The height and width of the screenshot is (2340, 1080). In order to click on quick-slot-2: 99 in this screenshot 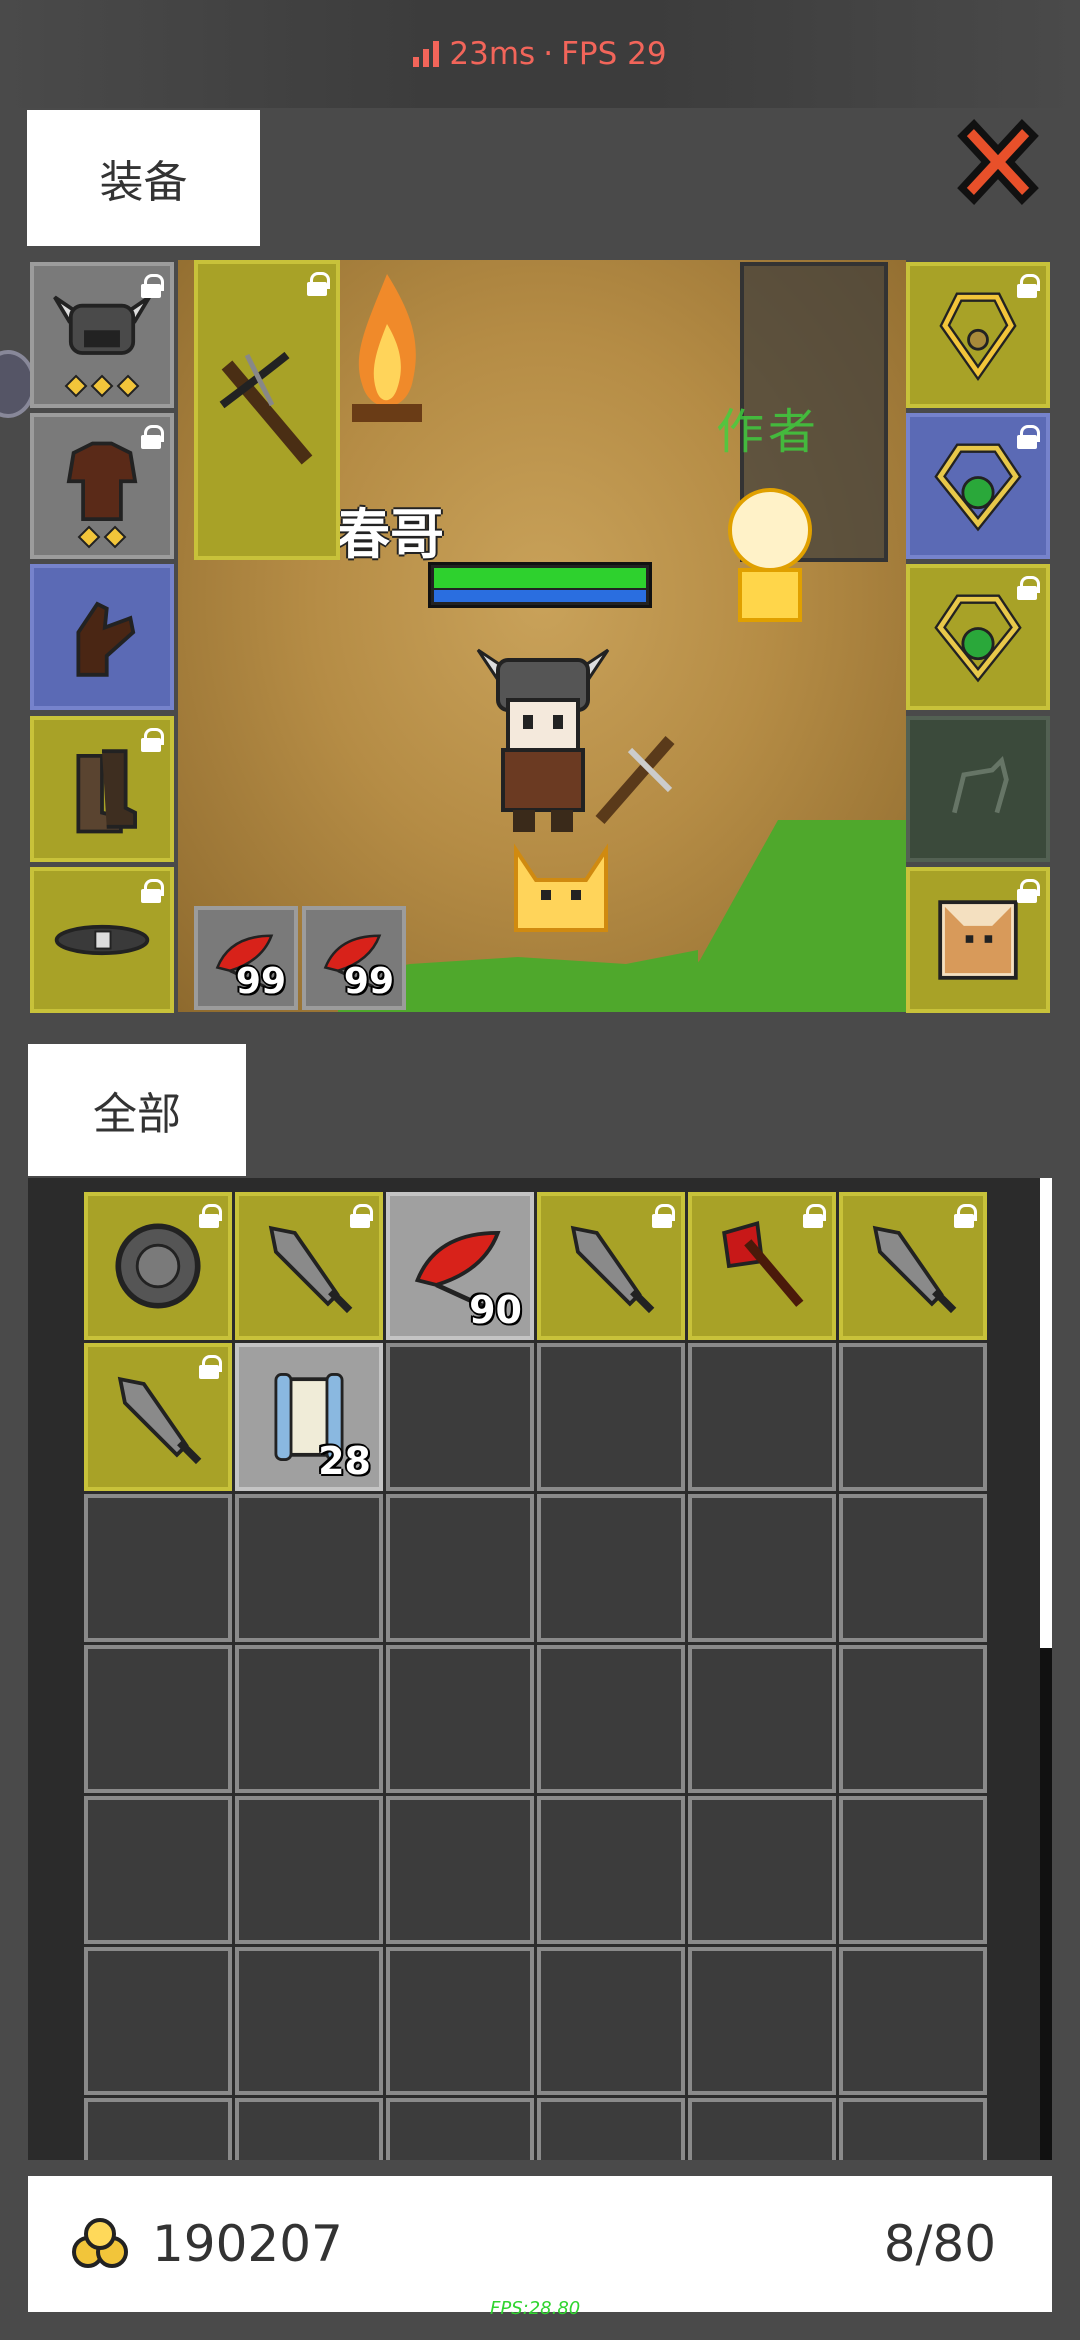, I will do `click(354, 958)`.